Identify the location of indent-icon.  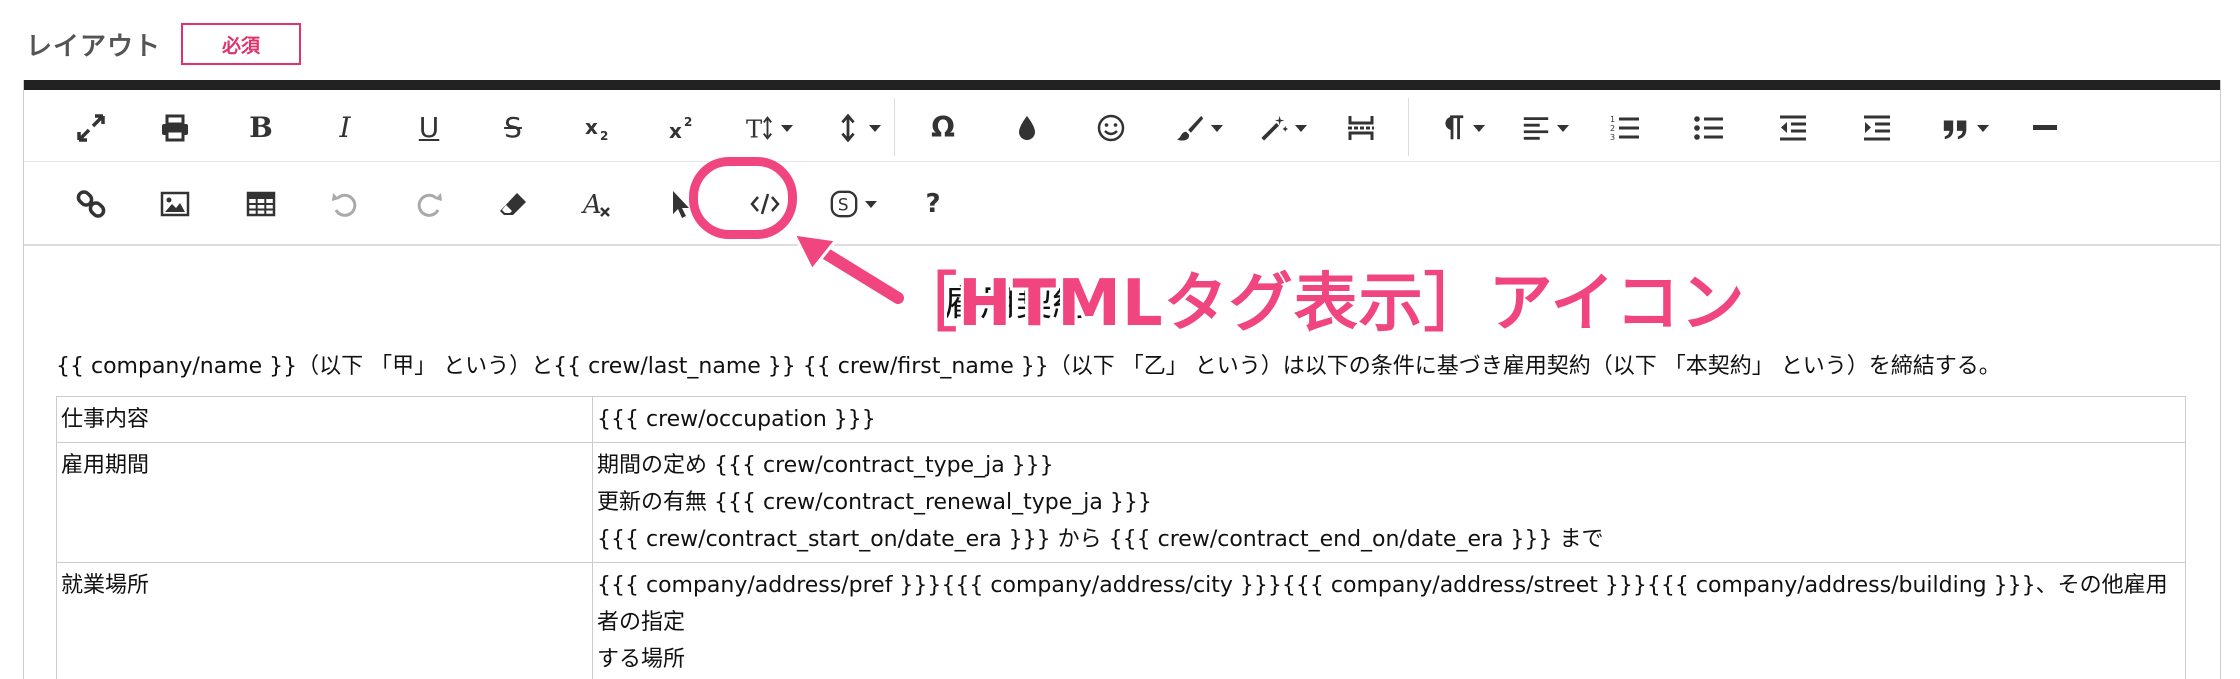
(1877, 128).